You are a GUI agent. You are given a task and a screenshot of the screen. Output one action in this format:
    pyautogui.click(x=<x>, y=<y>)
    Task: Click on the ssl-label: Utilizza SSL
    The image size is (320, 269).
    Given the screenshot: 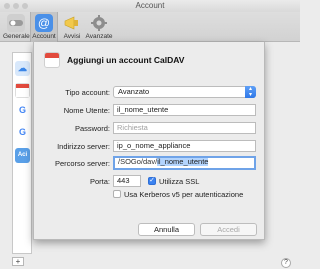 What is the action you would take?
    pyautogui.click(x=179, y=181)
    